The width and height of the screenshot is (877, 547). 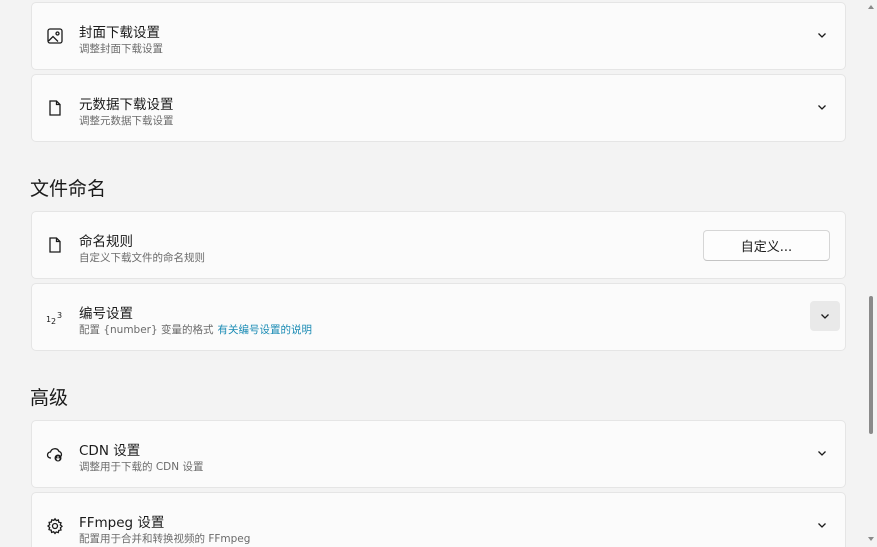 What do you see at coordinates (165, 539) in the screenshot?
I see `card-description: 配置用于合并和转换视频的 FFmpeg` at bounding box center [165, 539].